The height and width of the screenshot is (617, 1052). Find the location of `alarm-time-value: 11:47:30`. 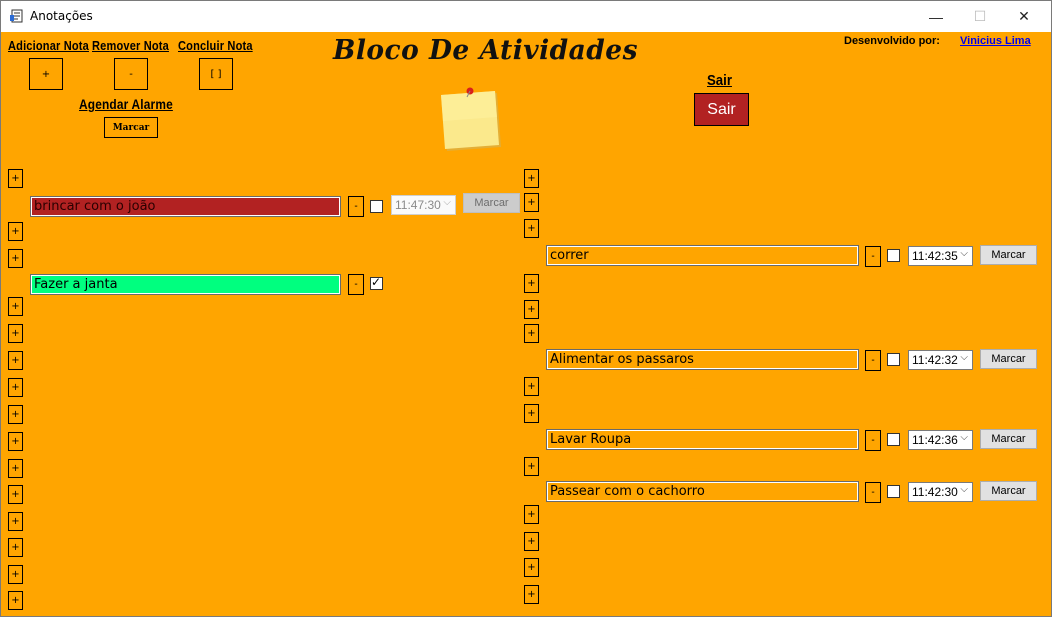

alarm-time-value: 11:47:30 is located at coordinates (418, 205).